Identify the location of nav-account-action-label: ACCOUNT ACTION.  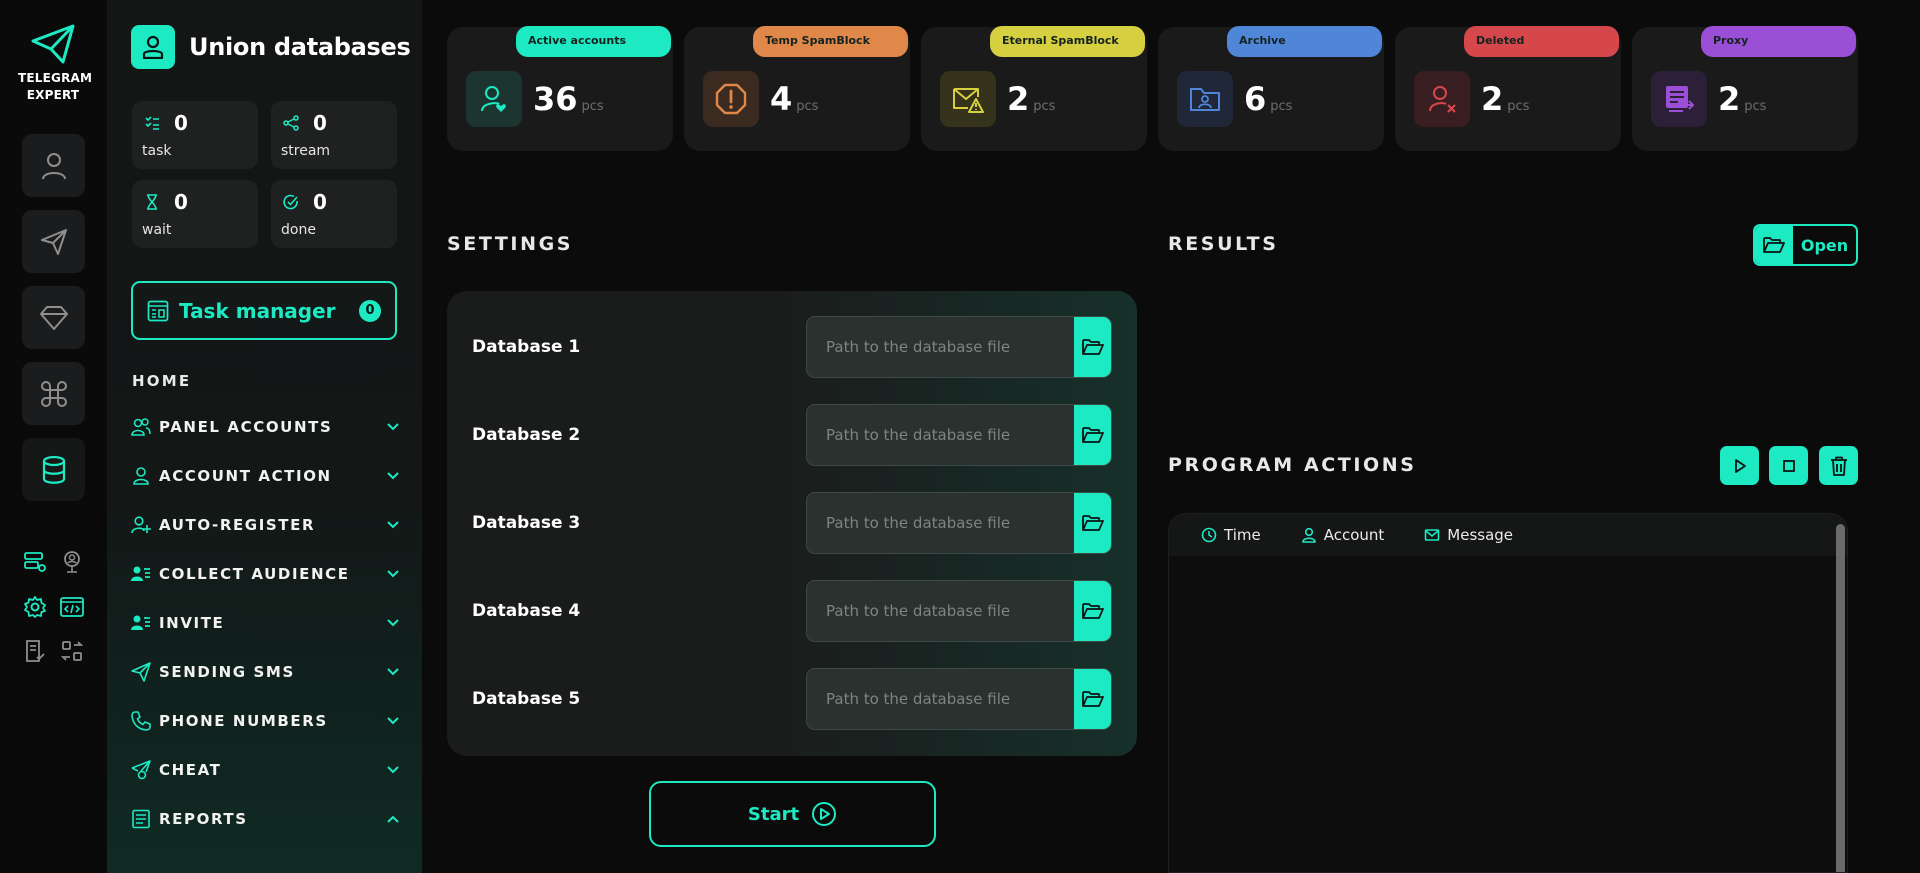
(245, 476).